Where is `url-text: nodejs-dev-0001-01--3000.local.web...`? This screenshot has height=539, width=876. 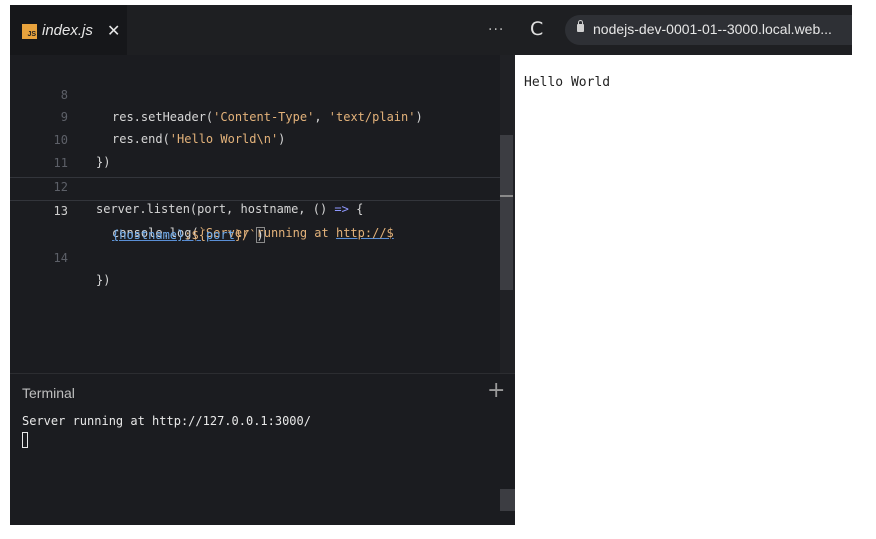 url-text: nodejs-dev-0001-01--3000.local.web... is located at coordinates (712, 29).